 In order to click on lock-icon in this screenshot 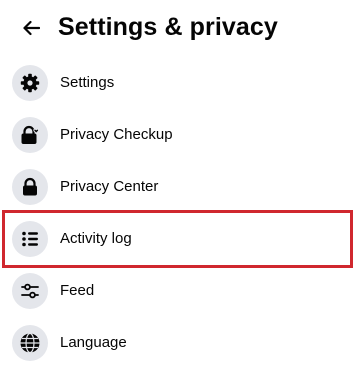, I will do `click(30, 187)`.